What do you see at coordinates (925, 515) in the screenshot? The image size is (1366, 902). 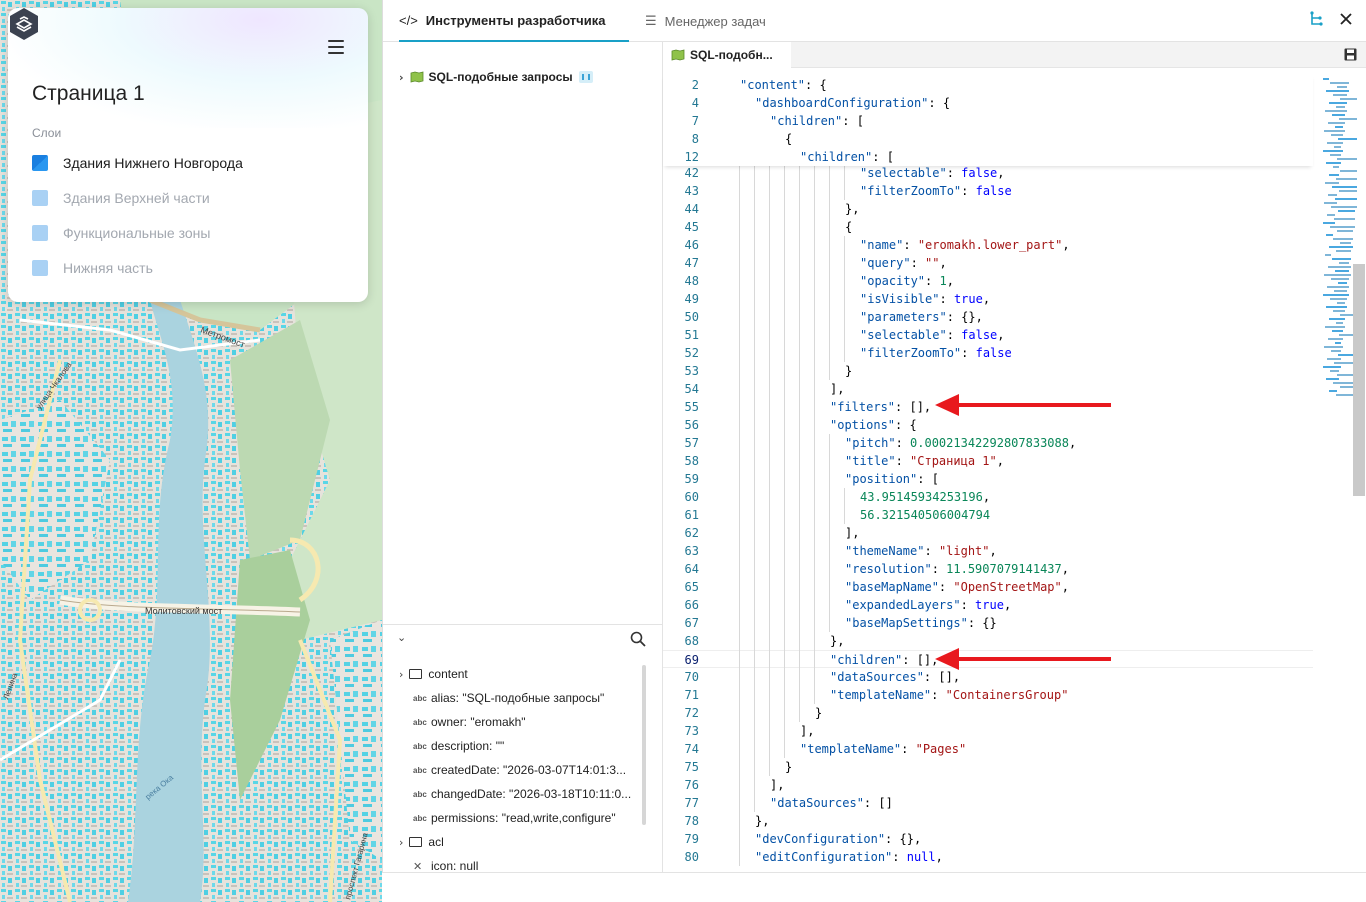 I see `code-text: 56.321540506004794` at bounding box center [925, 515].